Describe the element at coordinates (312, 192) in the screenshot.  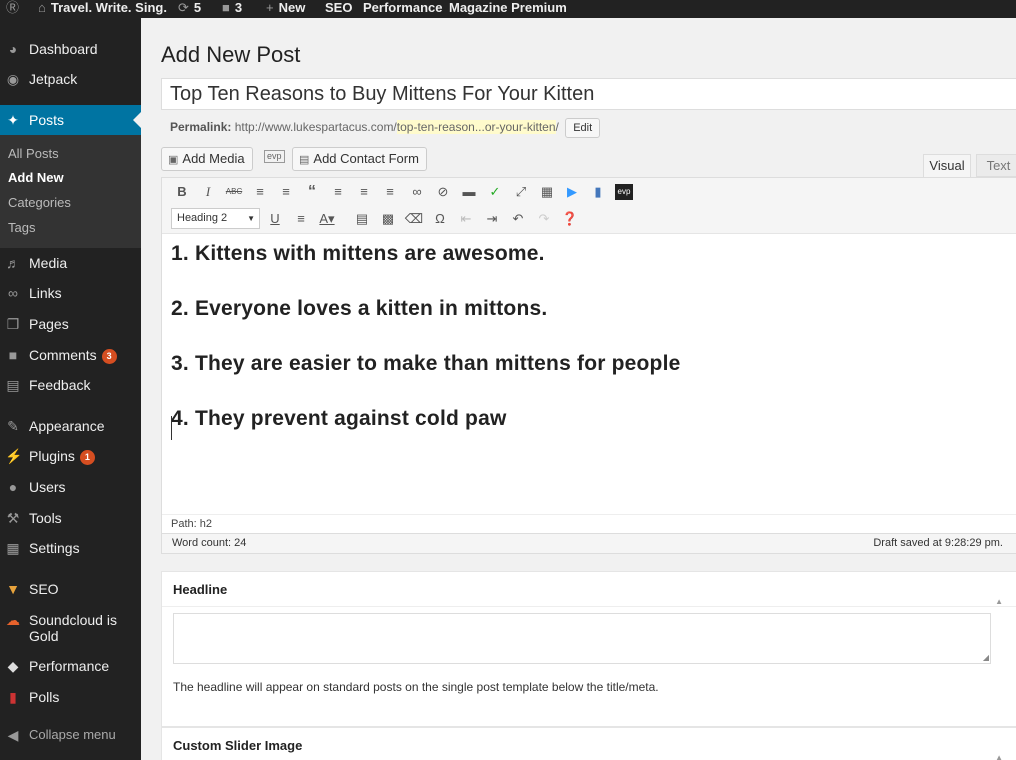
I see `blockquote-icon: “` at that location.